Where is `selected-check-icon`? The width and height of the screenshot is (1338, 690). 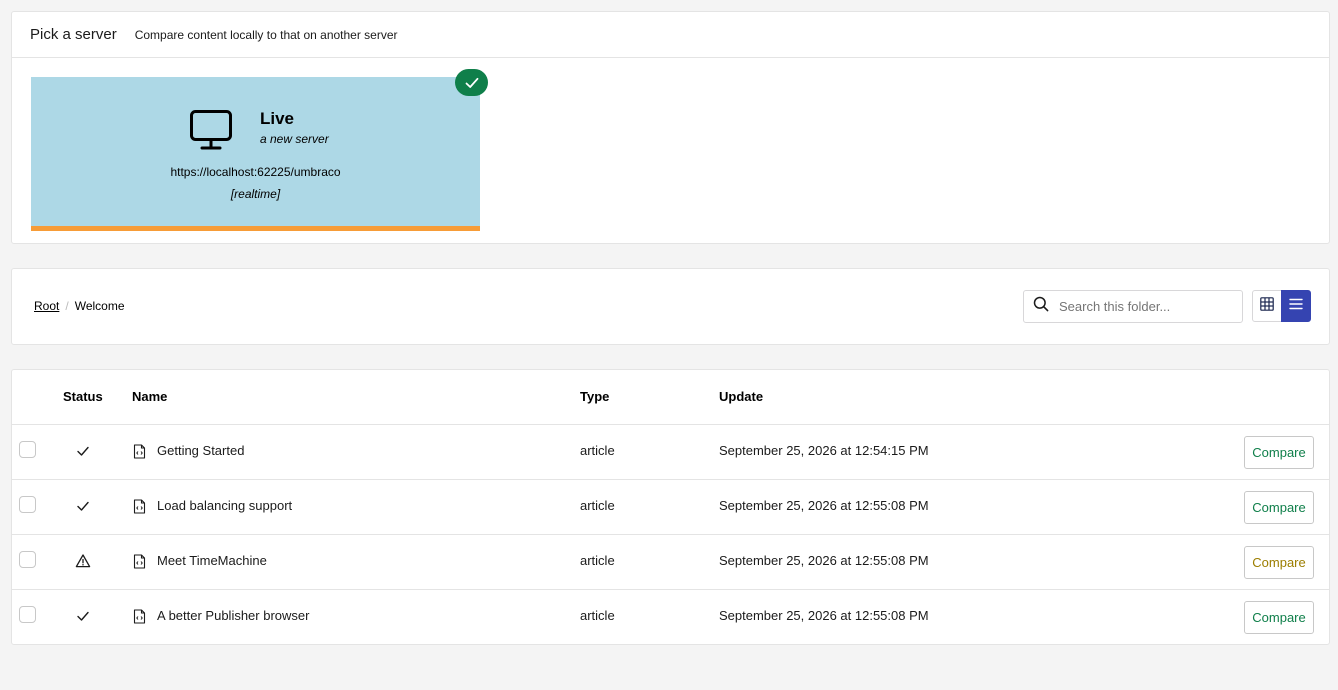
selected-check-icon is located at coordinates (471, 82).